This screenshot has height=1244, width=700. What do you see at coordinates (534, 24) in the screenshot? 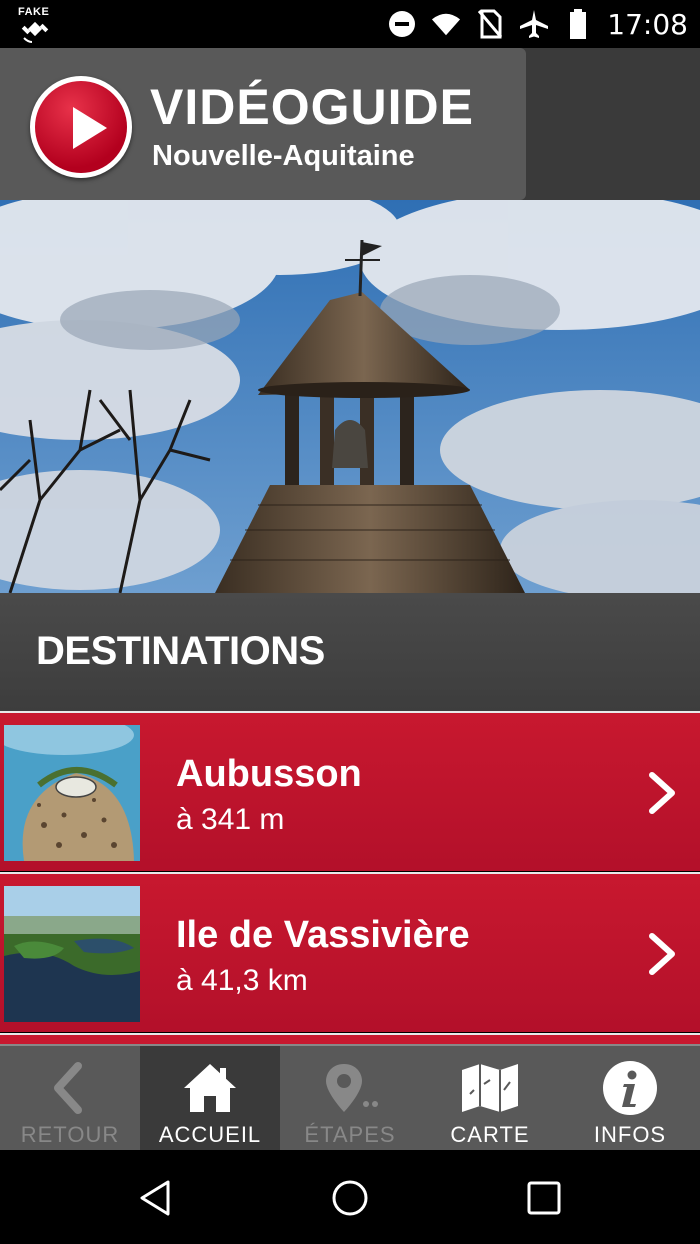
I see `airplane-mode-icon` at bounding box center [534, 24].